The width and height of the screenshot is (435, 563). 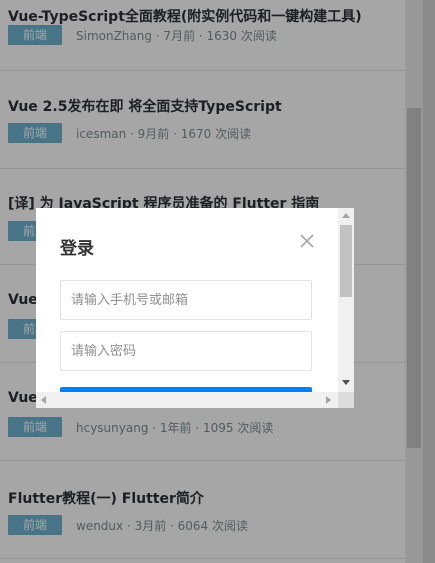 I want to click on modal-vertical-scrollbar, so click(x=346, y=300).